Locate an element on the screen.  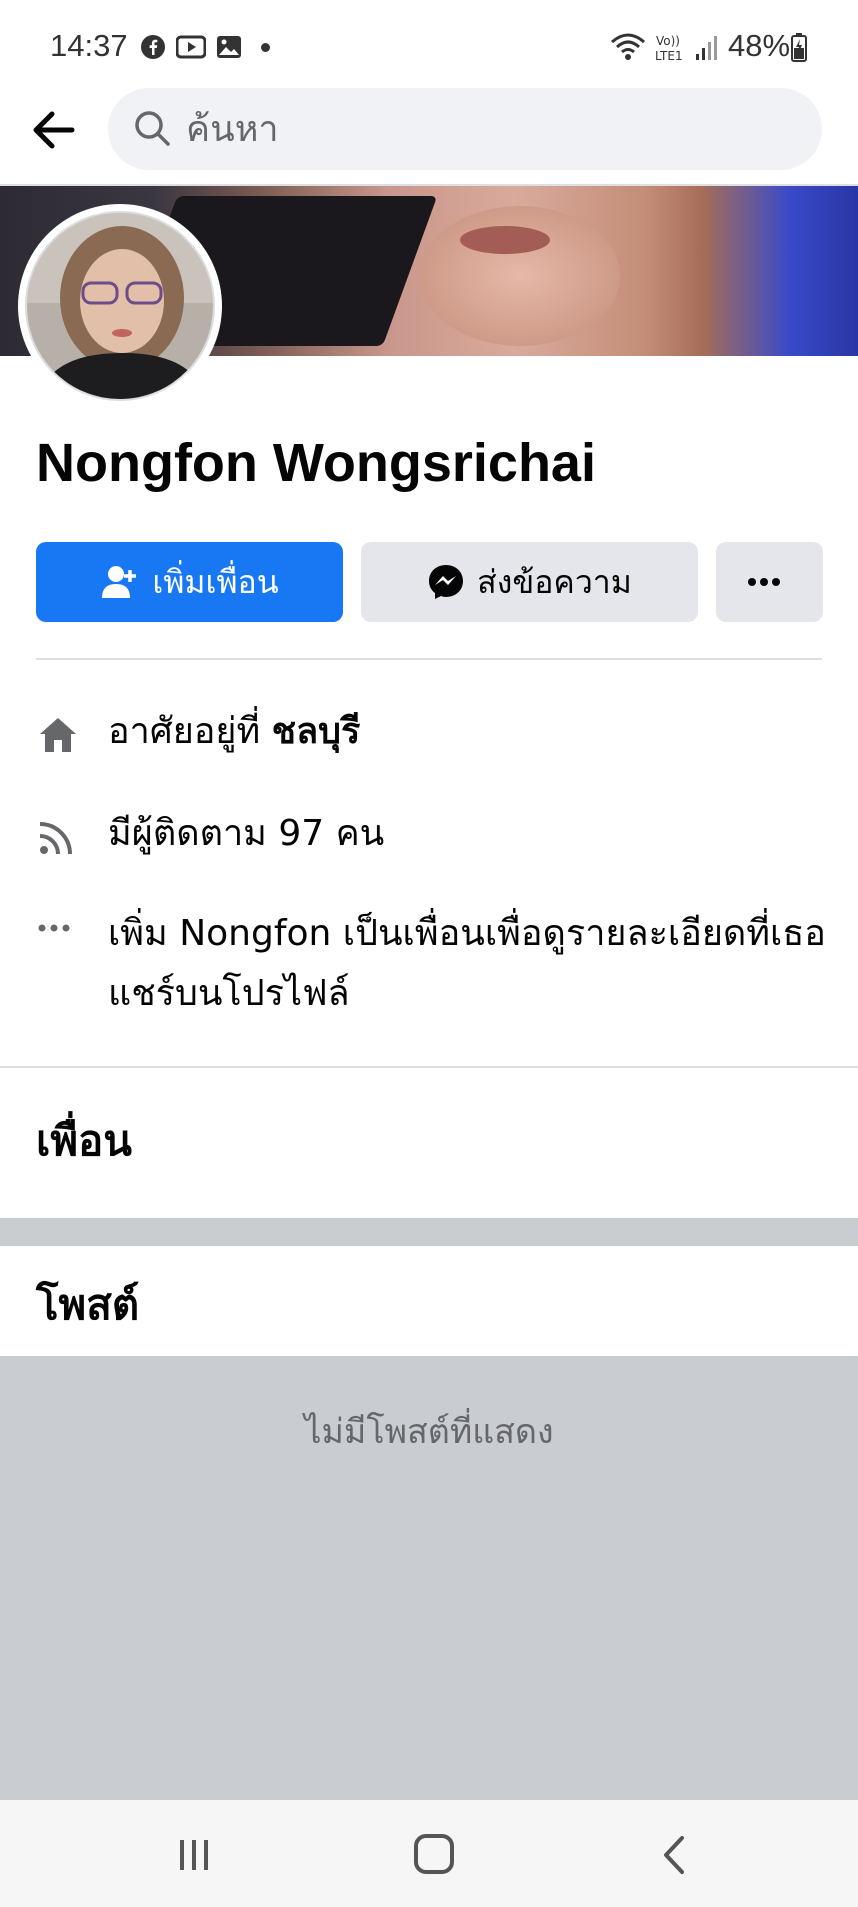
gallery-icon is located at coordinates (229, 47).